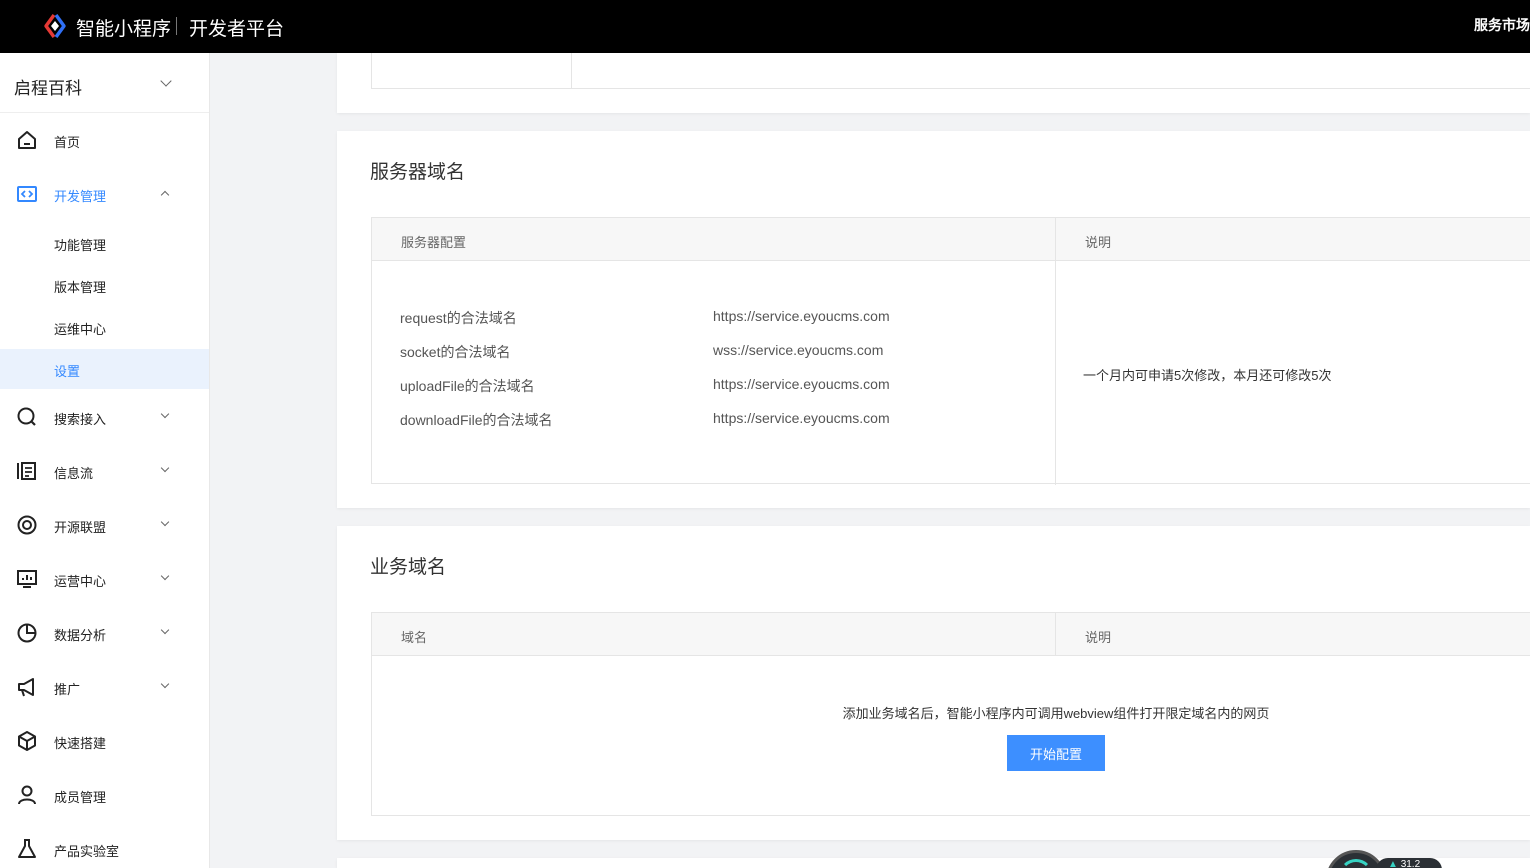 The height and width of the screenshot is (868, 1530). What do you see at coordinates (950, 71) in the screenshot?
I see `previous-table` at bounding box center [950, 71].